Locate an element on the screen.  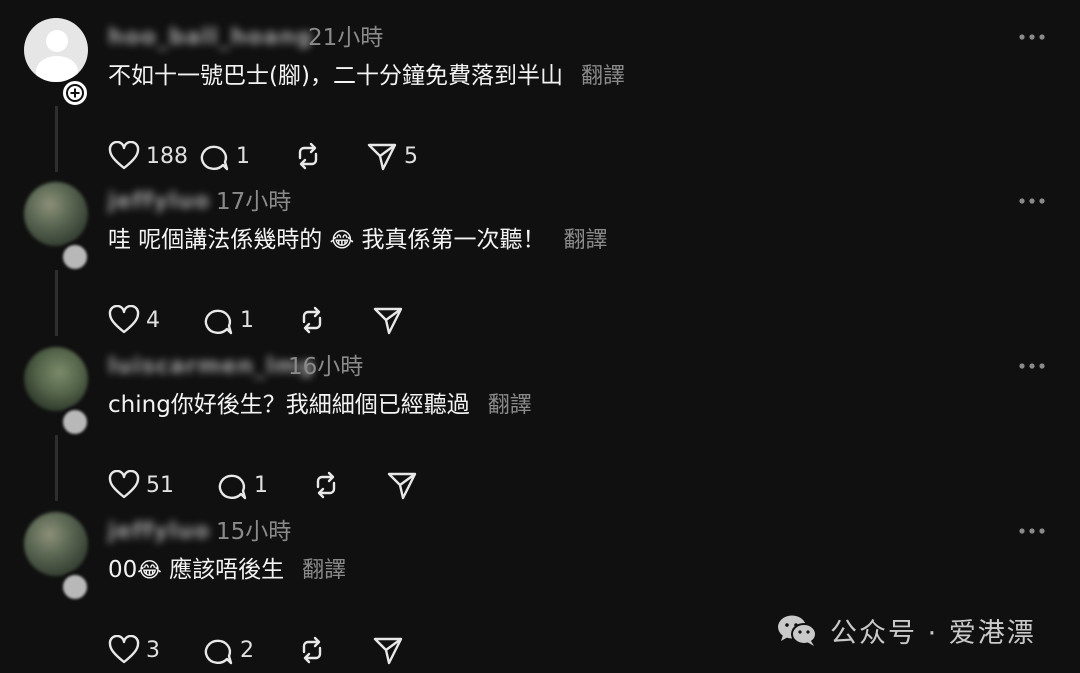
reply-button: 2 is located at coordinates (249, 650).